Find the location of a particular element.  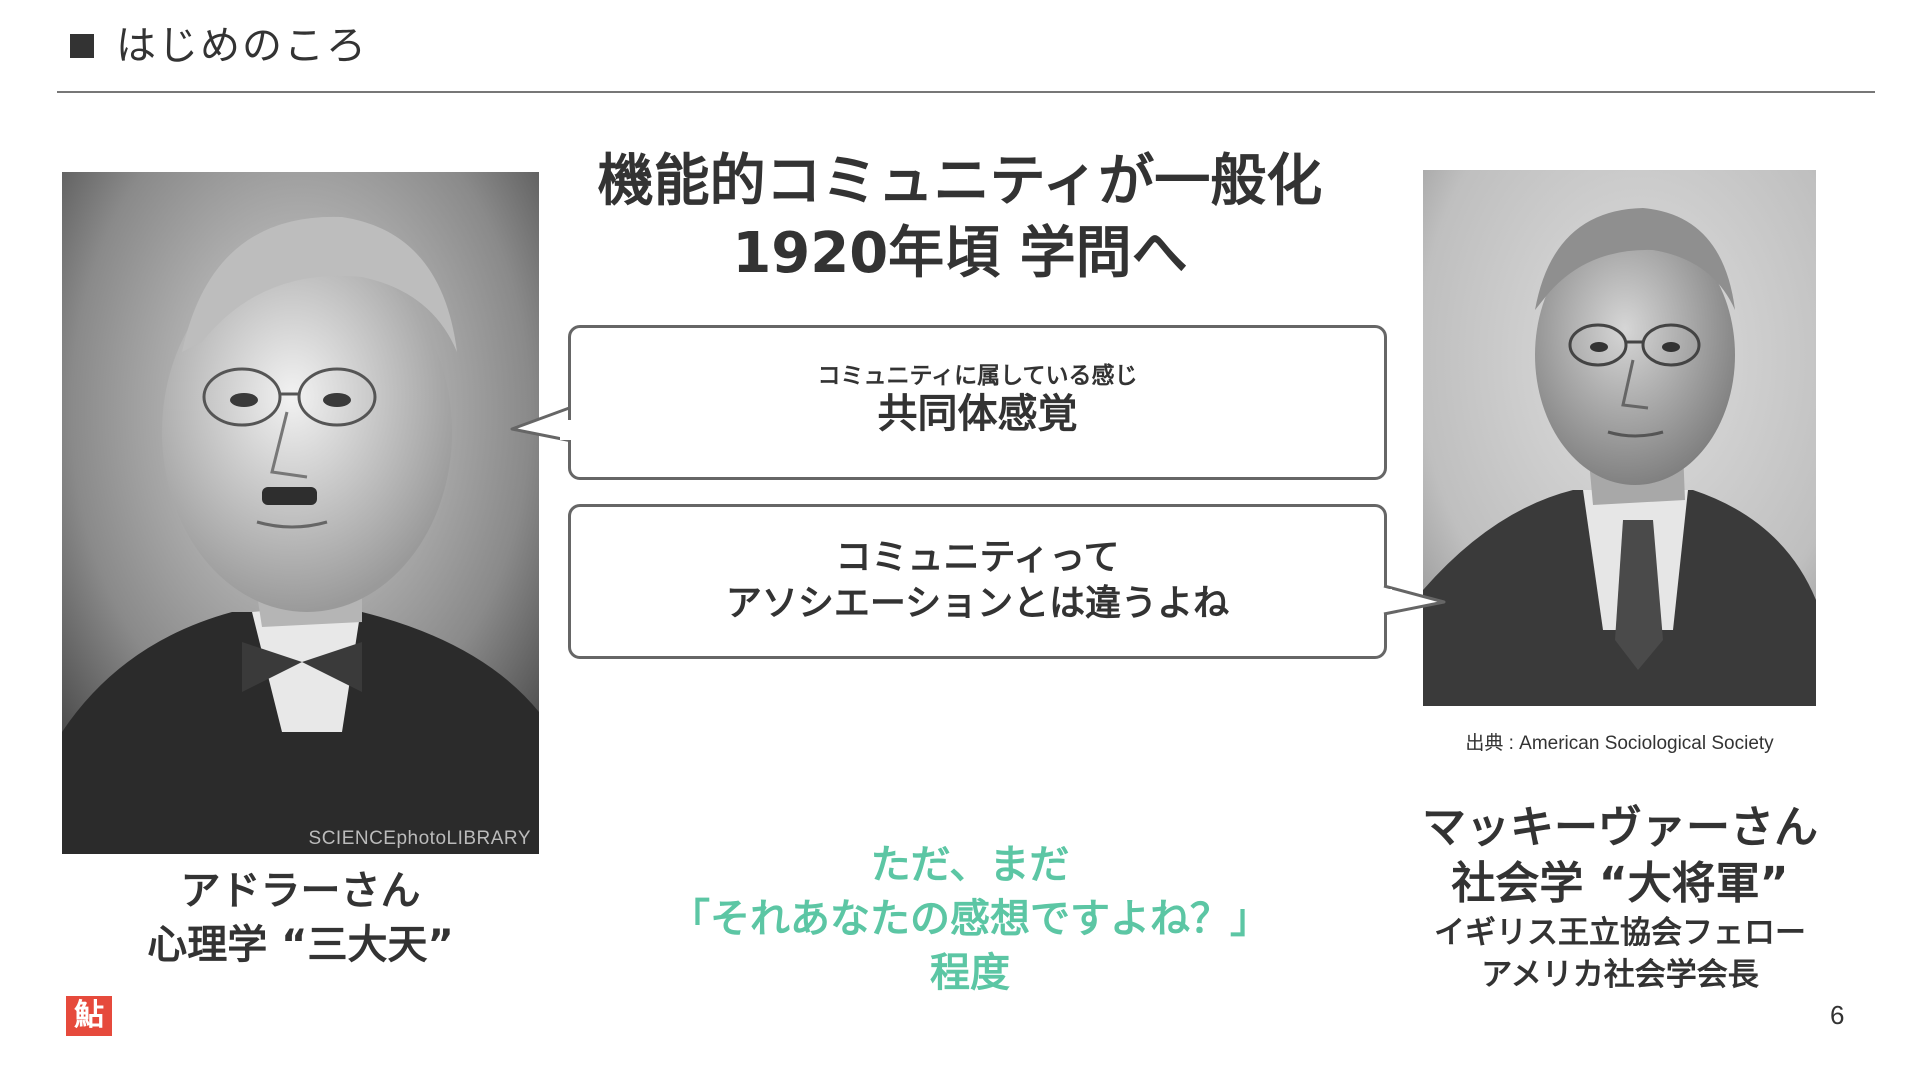

page-number: 6 is located at coordinates (1837, 1015).